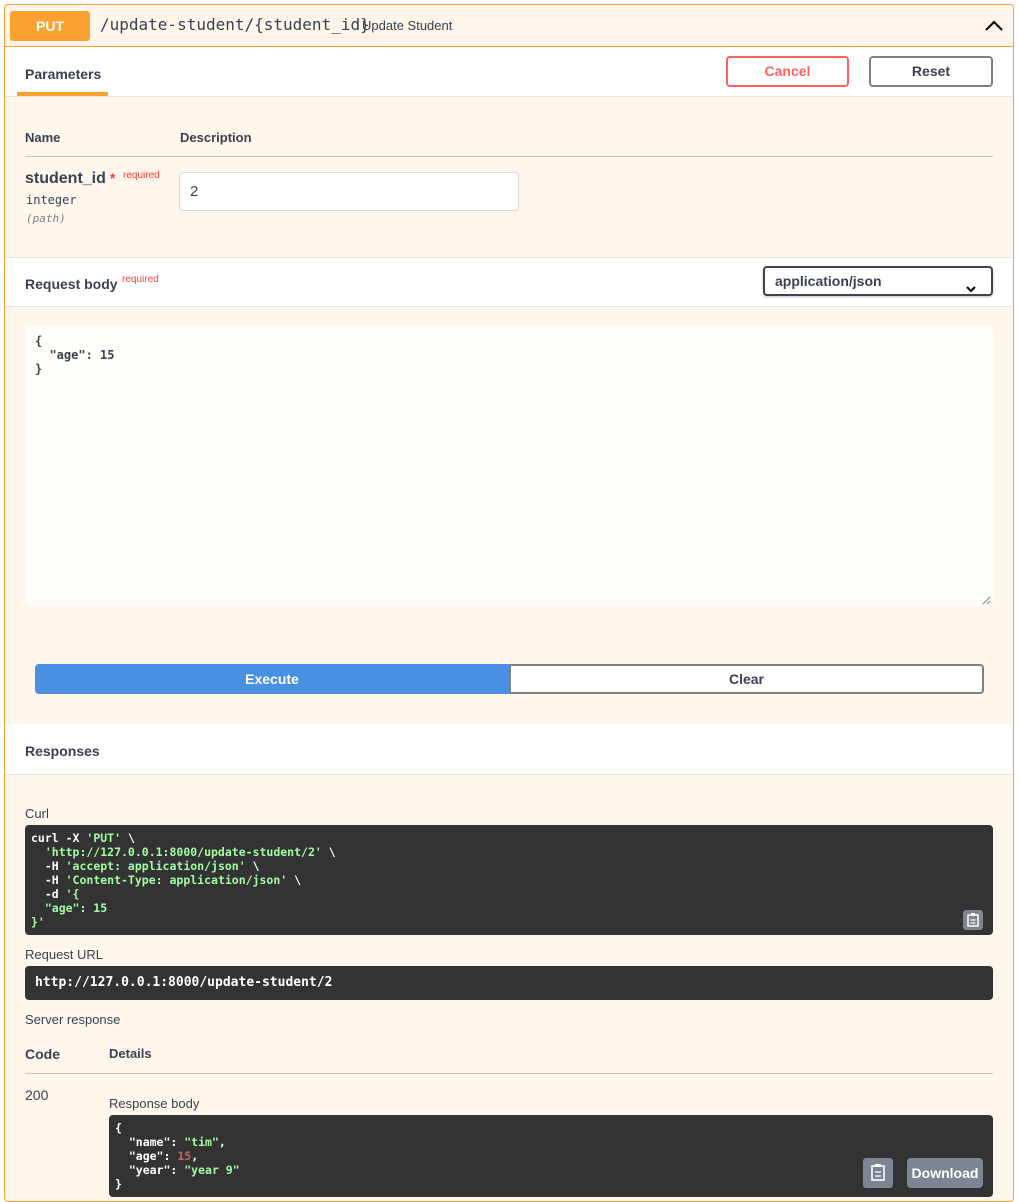  What do you see at coordinates (986, 599) in the screenshot?
I see `resize-handle-icon` at bounding box center [986, 599].